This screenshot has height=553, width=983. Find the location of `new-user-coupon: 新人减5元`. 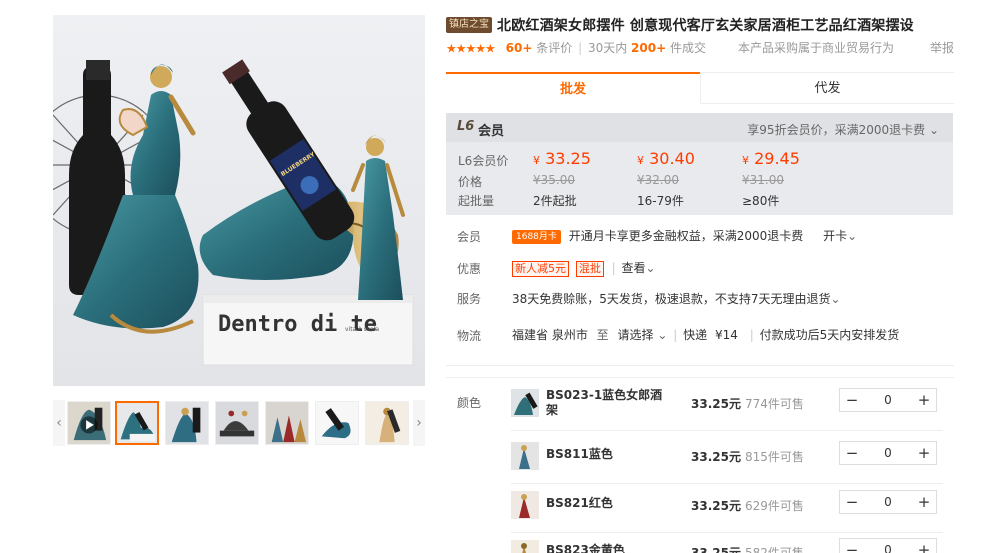

new-user-coupon: 新人减5元 is located at coordinates (540, 269).